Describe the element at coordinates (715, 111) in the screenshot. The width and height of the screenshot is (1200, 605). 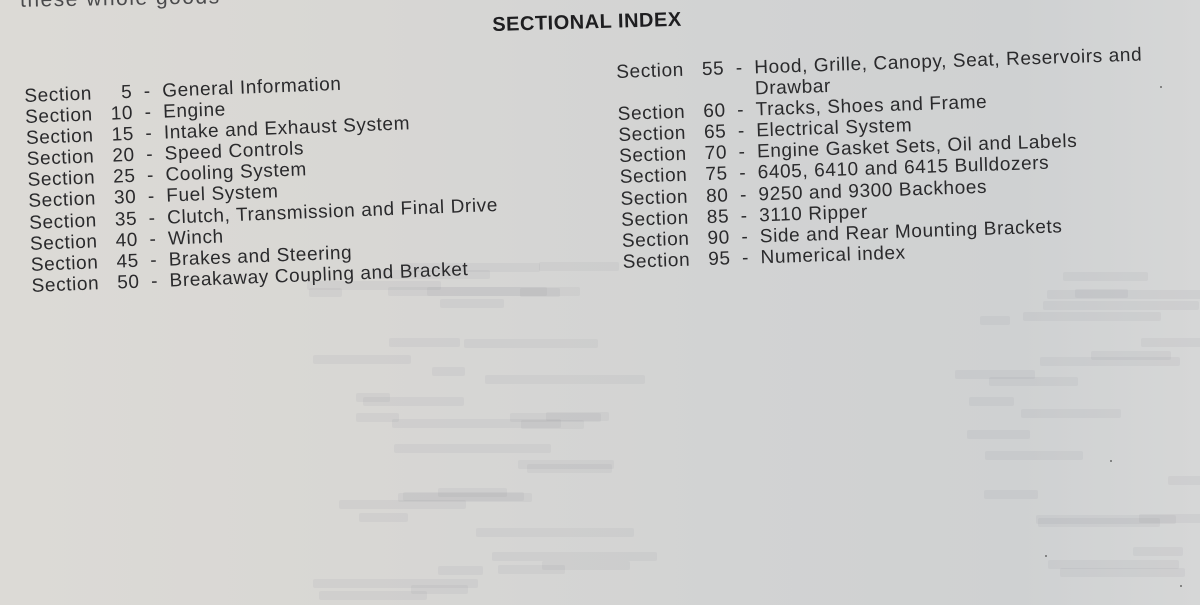
I see `section-number: 60` at that location.